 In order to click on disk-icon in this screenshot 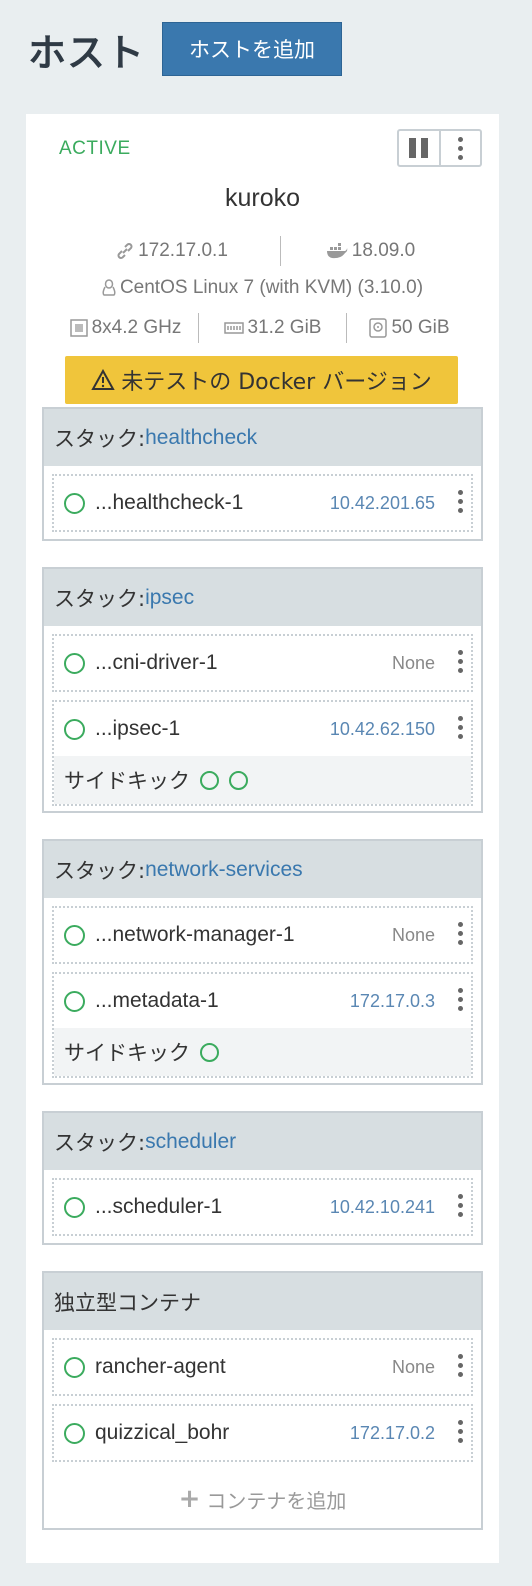, I will do `click(378, 328)`.